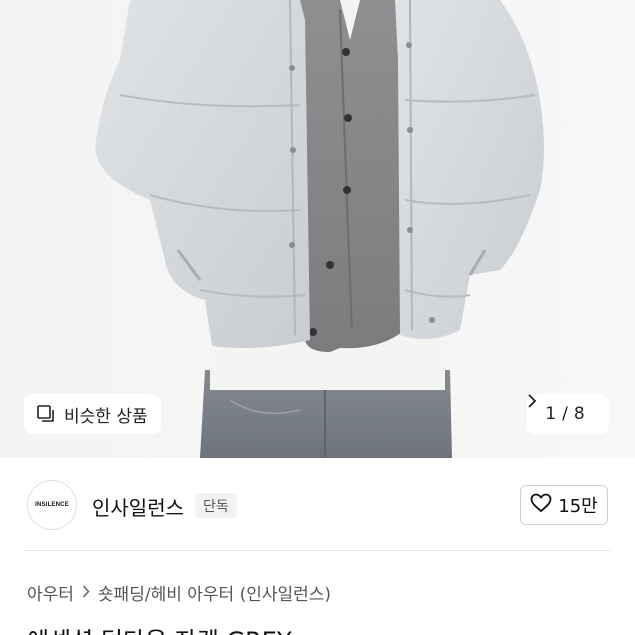  Describe the element at coordinates (46, 414) in the screenshot. I see `similar-products-icon` at that location.